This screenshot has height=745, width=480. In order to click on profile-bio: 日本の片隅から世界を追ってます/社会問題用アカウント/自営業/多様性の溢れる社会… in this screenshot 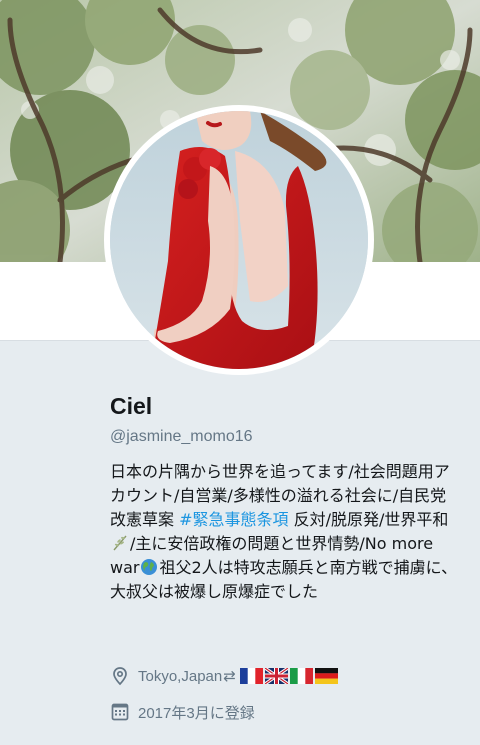, I will do `click(285, 532)`.